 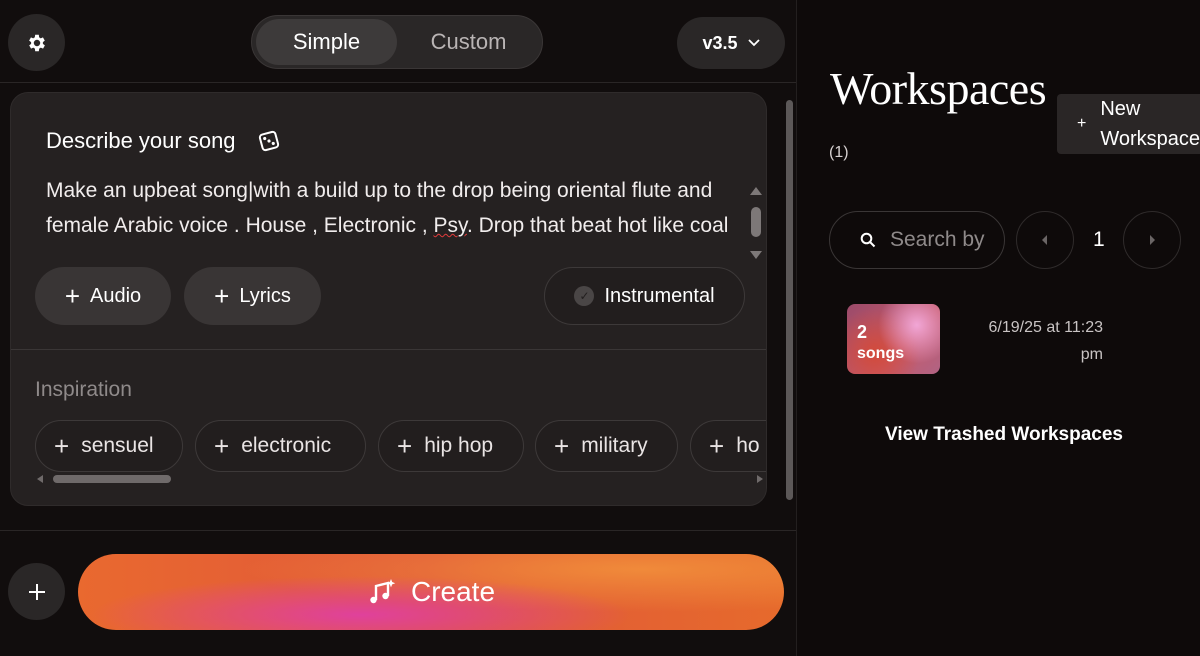 What do you see at coordinates (383, 591) in the screenshot?
I see `music-sparkle-icon` at bounding box center [383, 591].